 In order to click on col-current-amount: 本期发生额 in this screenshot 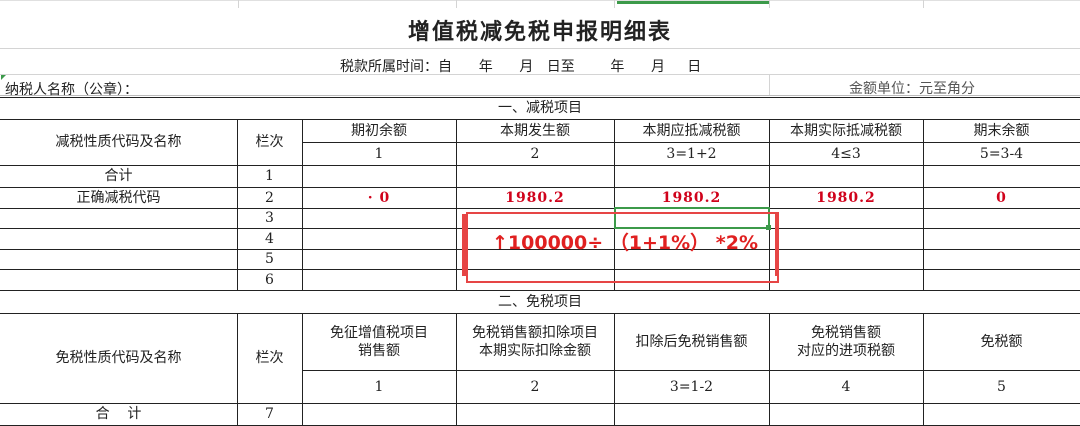, I will do `click(535, 130)`.